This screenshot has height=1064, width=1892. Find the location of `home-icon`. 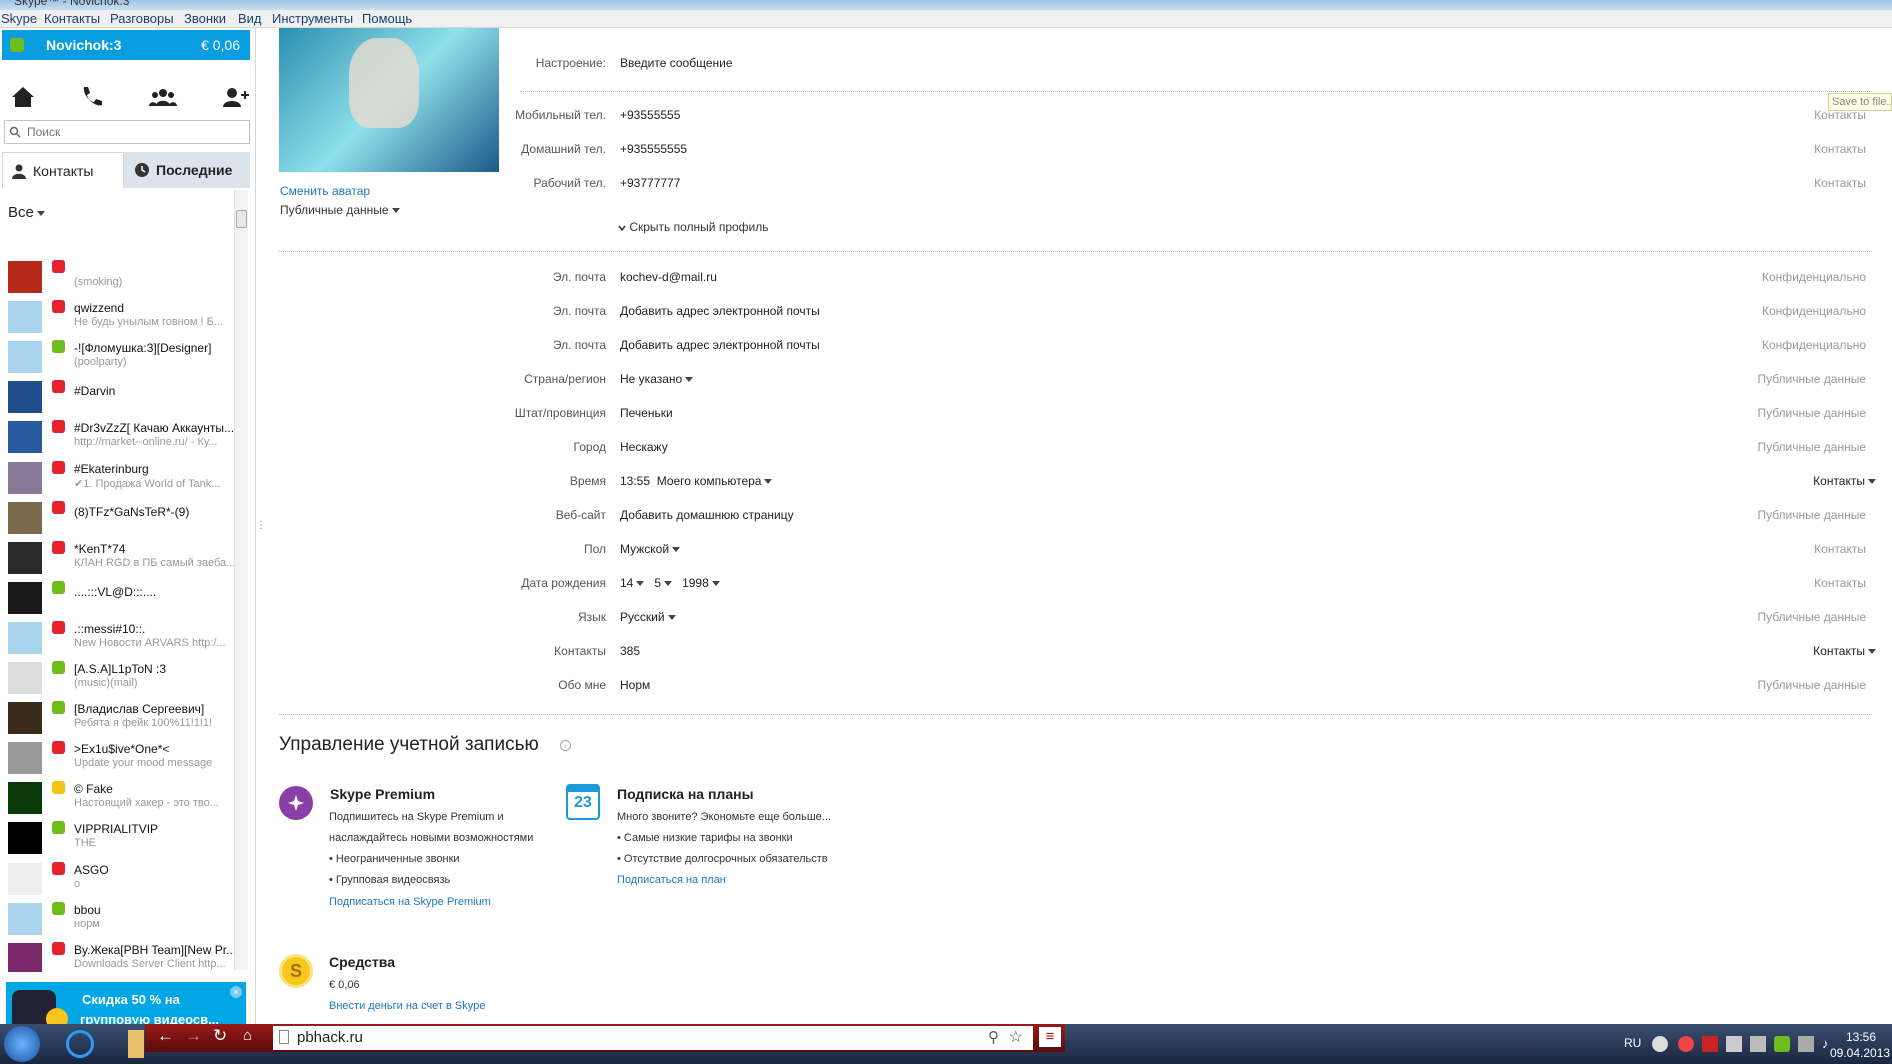

home-icon is located at coordinates (23, 97).